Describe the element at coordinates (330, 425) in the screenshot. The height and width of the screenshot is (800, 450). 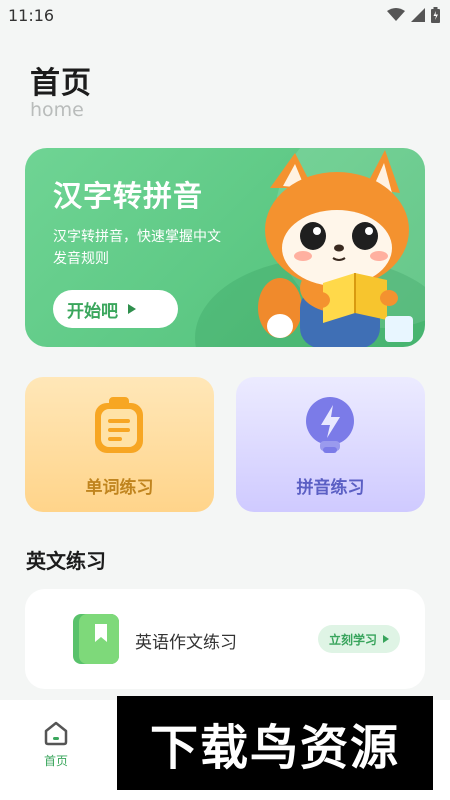
I see `lightbulb-bolt-icon` at that location.